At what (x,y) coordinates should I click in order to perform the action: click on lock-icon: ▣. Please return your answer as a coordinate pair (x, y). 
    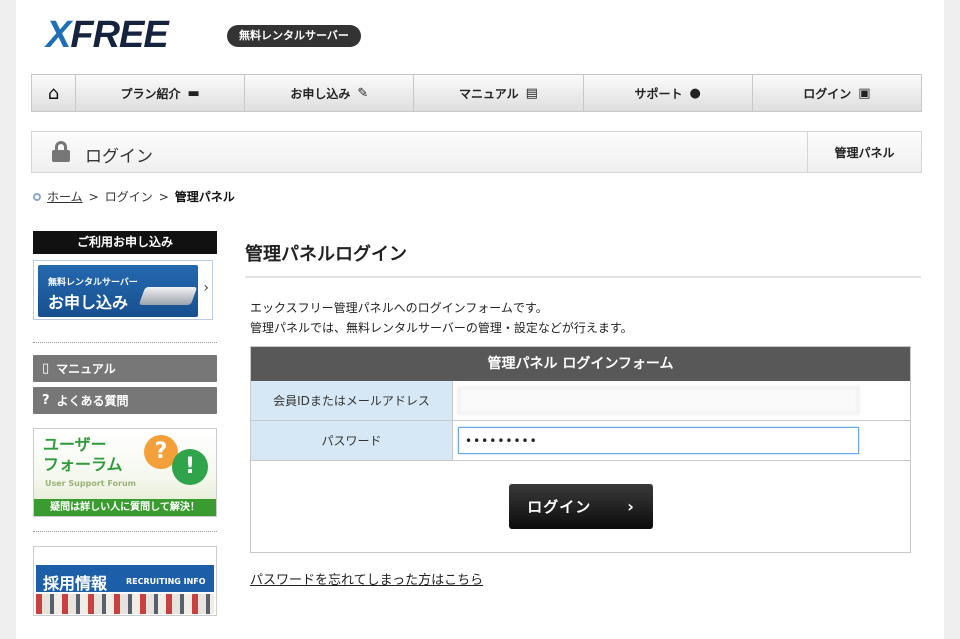
    Looking at the image, I should click on (864, 93).